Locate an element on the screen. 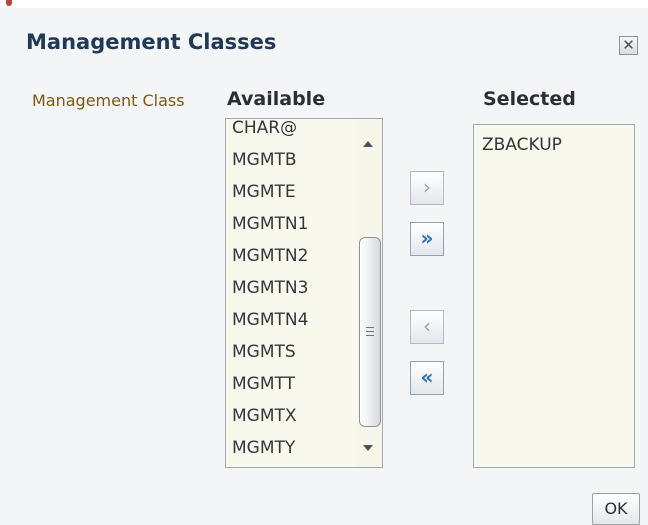 The image size is (648, 525). remove-all-button: « is located at coordinates (427, 378).